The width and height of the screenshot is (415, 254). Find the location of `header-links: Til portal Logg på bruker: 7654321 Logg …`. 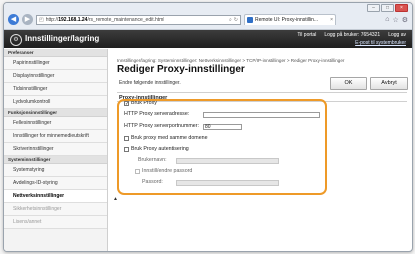

header-links: Til portal Logg på bruker: 7654321 Logg … is located at coordinates (351, 35).